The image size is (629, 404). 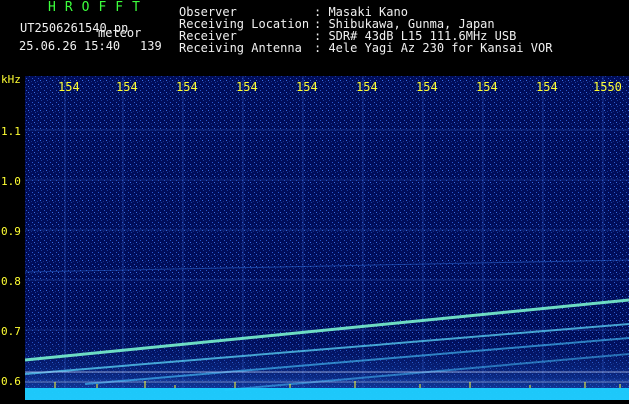 What do you see at coordinates (11, 79) in the screenshot?
I see `y-axis-unit: kHz` at bounding box center [11, 79].